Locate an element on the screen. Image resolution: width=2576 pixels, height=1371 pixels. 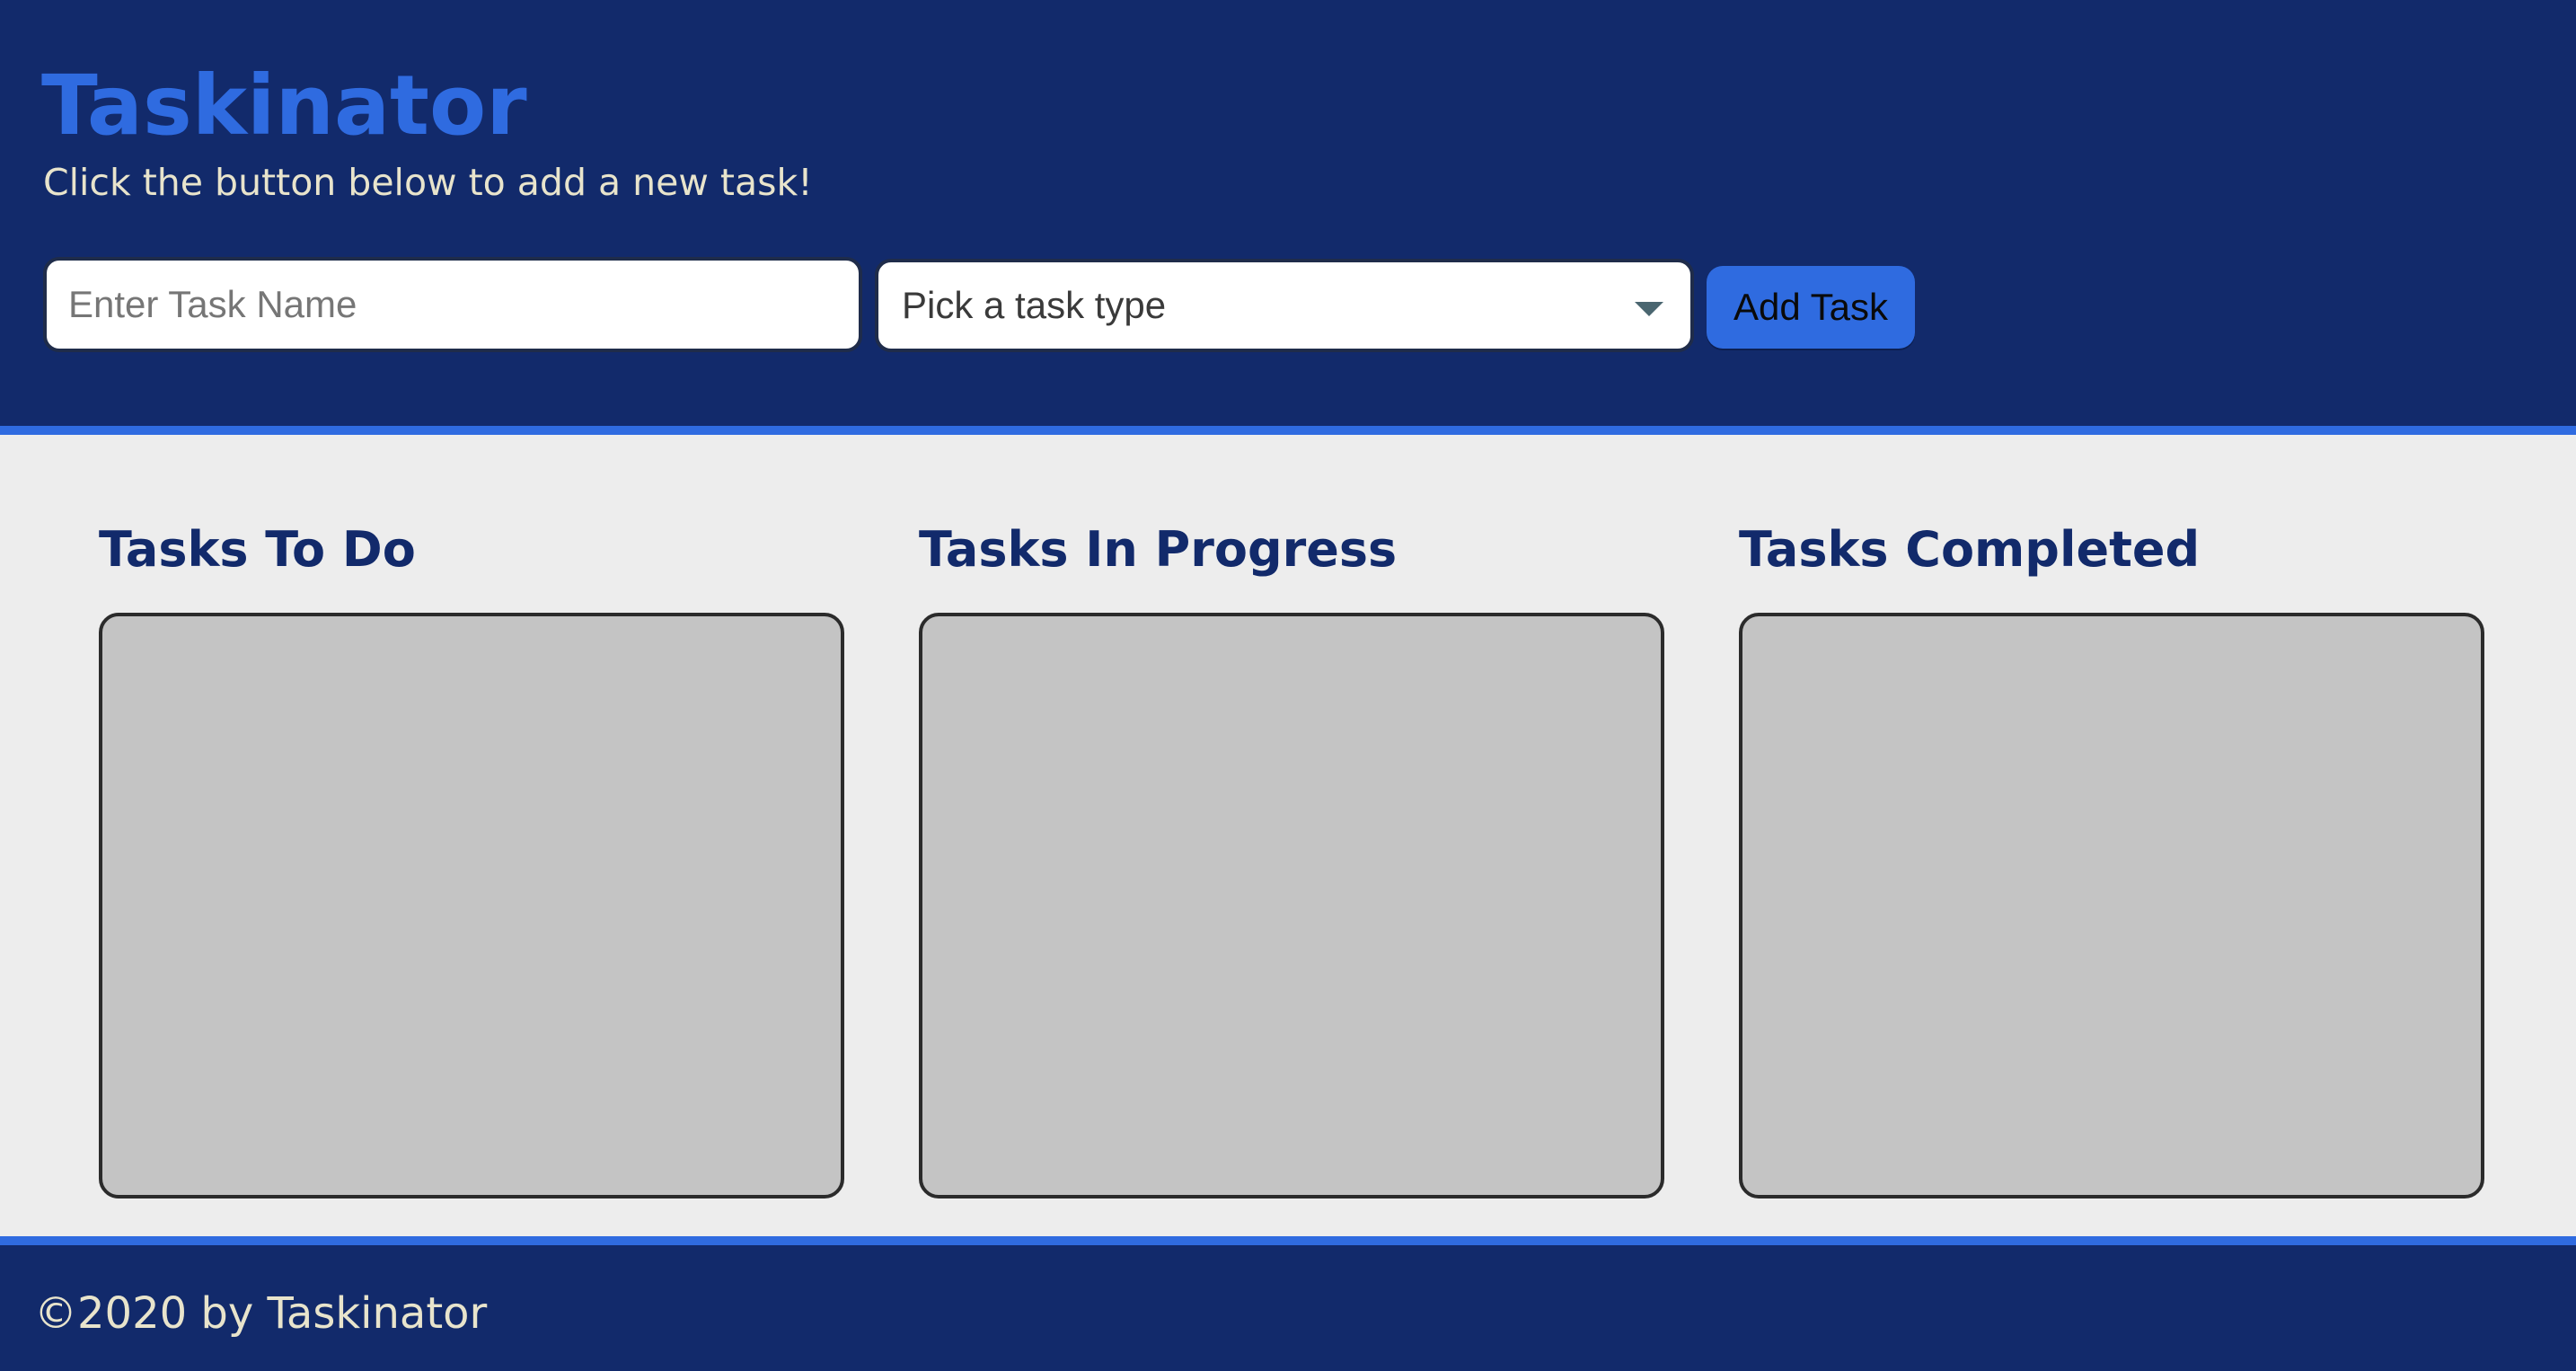
task-form: Pick a task type Add Task is located at coordinates (986, 304).